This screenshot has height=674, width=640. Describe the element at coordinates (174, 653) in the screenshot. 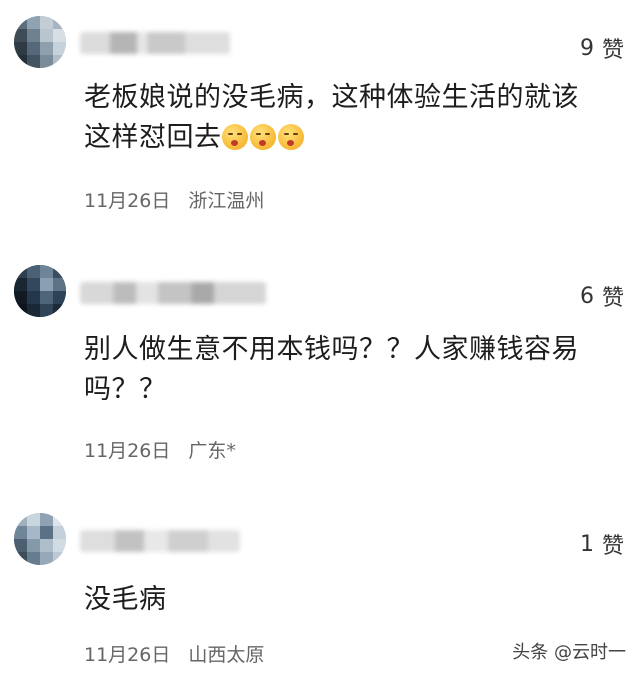

I see `comment-meta: 11月26日 山西太原` at that location.